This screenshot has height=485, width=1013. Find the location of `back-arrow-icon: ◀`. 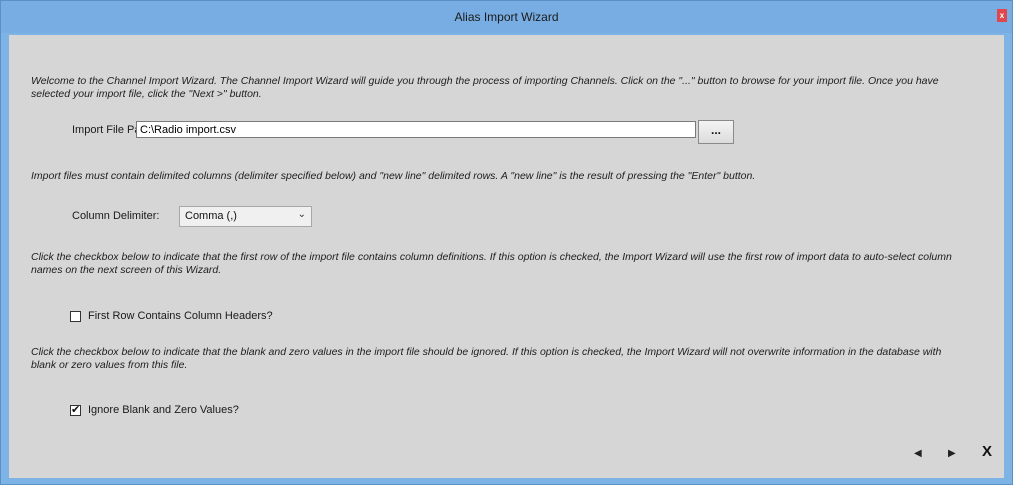

back-arrow-icon: ◀ is located at coordinates (918, 453).